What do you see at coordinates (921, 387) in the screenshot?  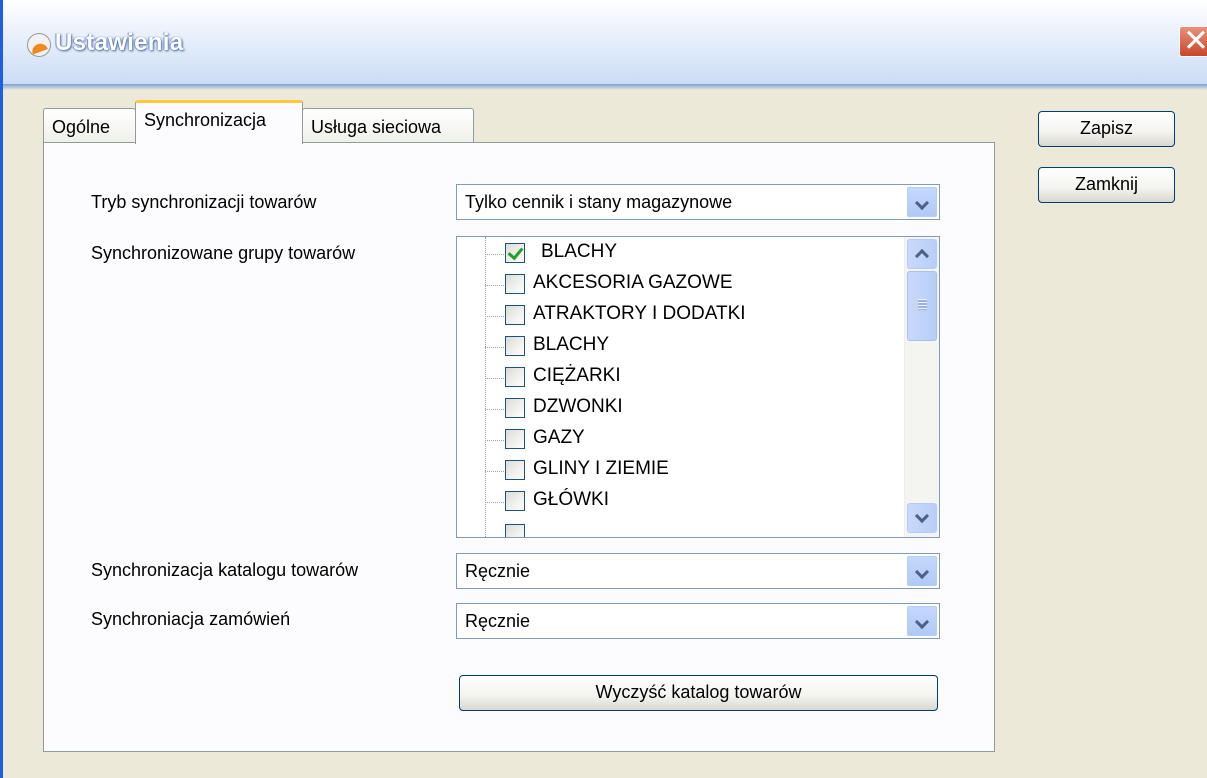 I see `vertical-scrollbar` at bounding box center [921, 387].